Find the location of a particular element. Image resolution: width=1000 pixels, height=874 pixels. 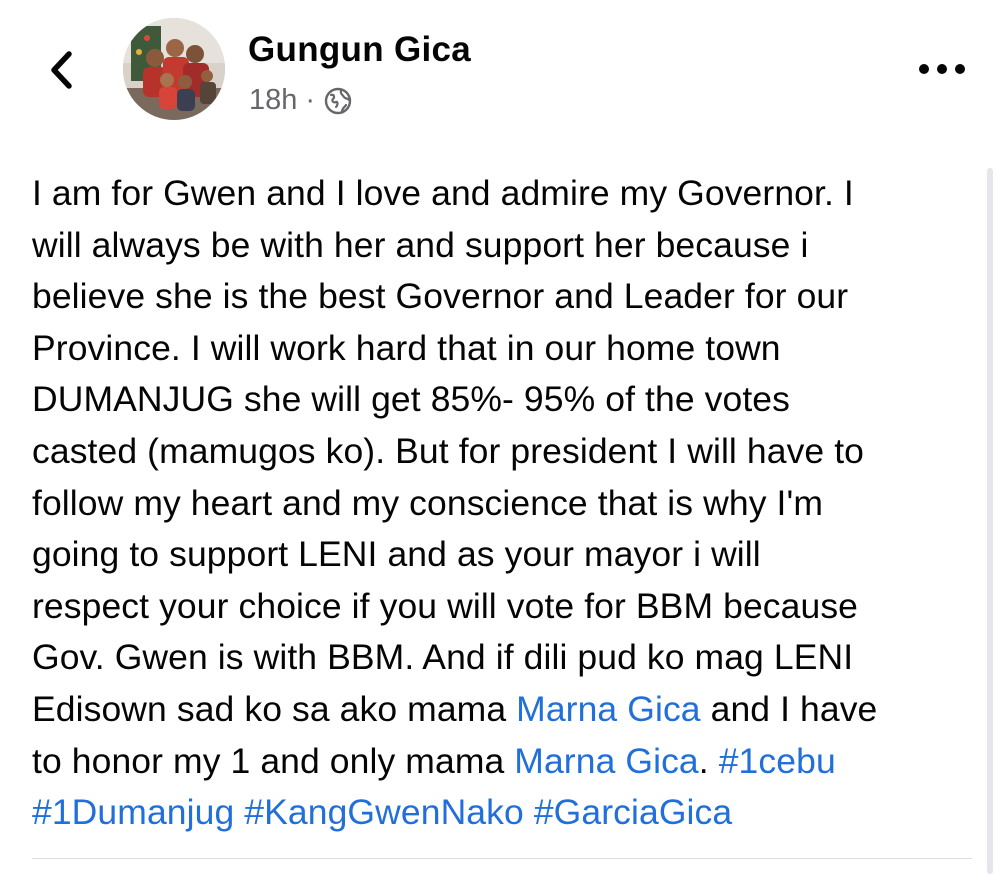

divider is located at coordinates (502, 858).